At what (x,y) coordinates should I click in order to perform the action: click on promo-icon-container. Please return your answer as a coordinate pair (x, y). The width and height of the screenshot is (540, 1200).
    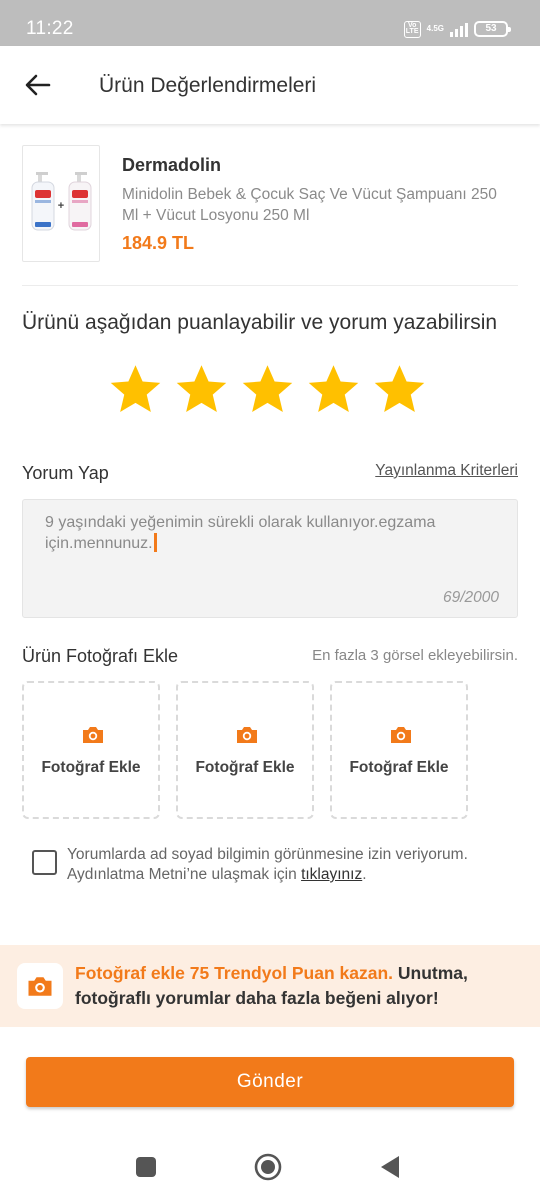
    Looking at the image, I should click on (40, 986).